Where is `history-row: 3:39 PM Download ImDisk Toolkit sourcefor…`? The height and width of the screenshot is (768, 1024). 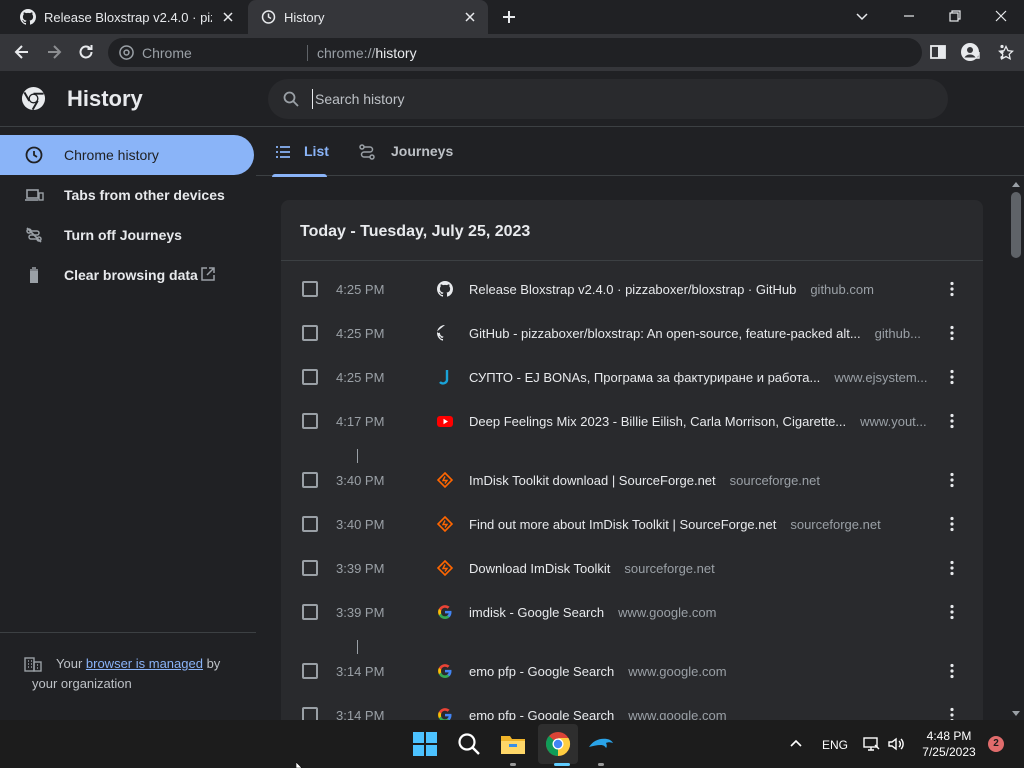 history-row: 3:39 PM Download ImDisk Toolkit sourcefor… is located at coordinates (632, 569).